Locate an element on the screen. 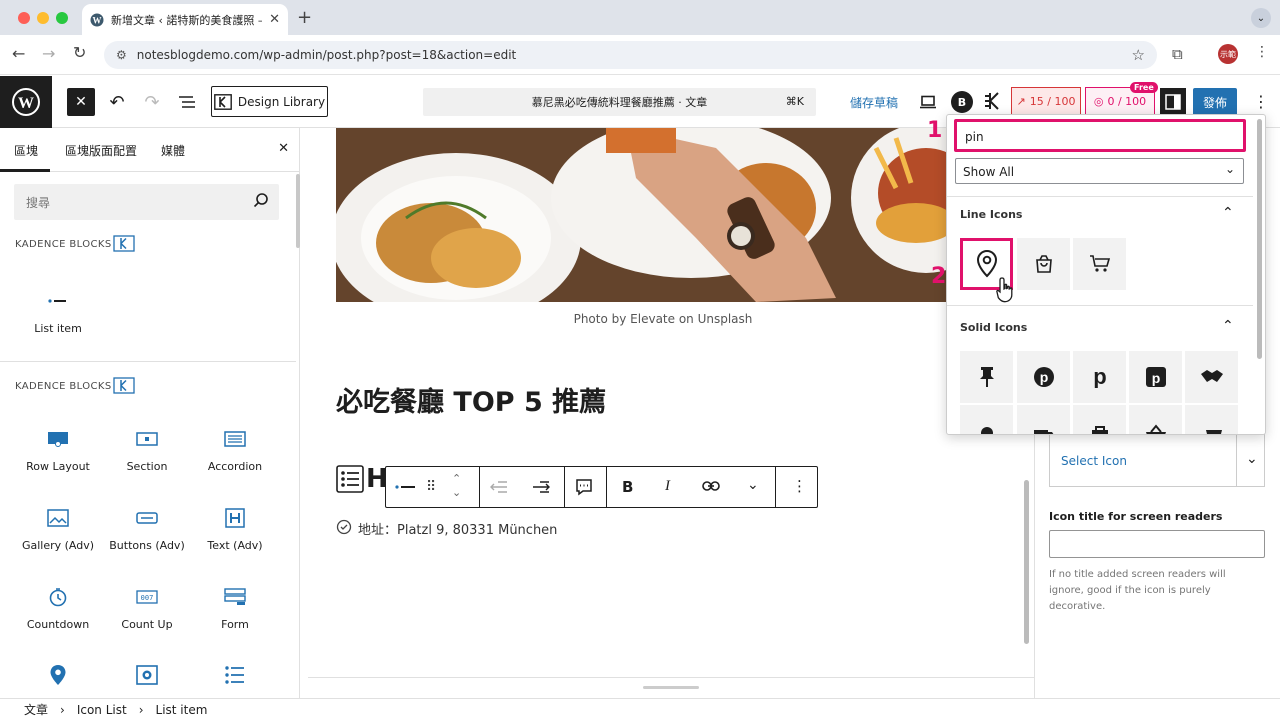  svg-text: p is located at coordinates (1099, 377).